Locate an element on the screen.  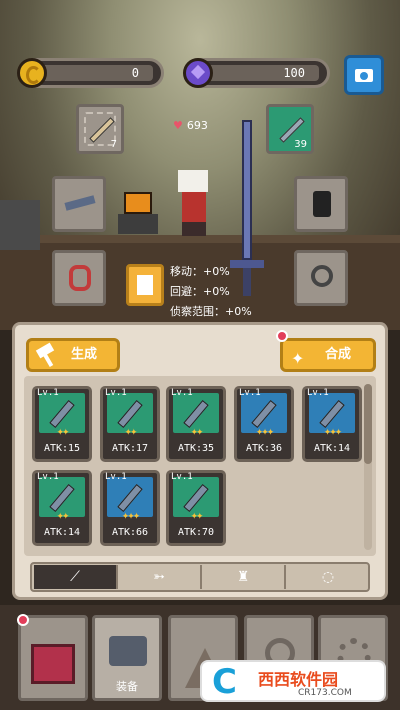
filter-tabs: ⟋ ➳ ♜ ◌ is located at coordinates (200, 577).